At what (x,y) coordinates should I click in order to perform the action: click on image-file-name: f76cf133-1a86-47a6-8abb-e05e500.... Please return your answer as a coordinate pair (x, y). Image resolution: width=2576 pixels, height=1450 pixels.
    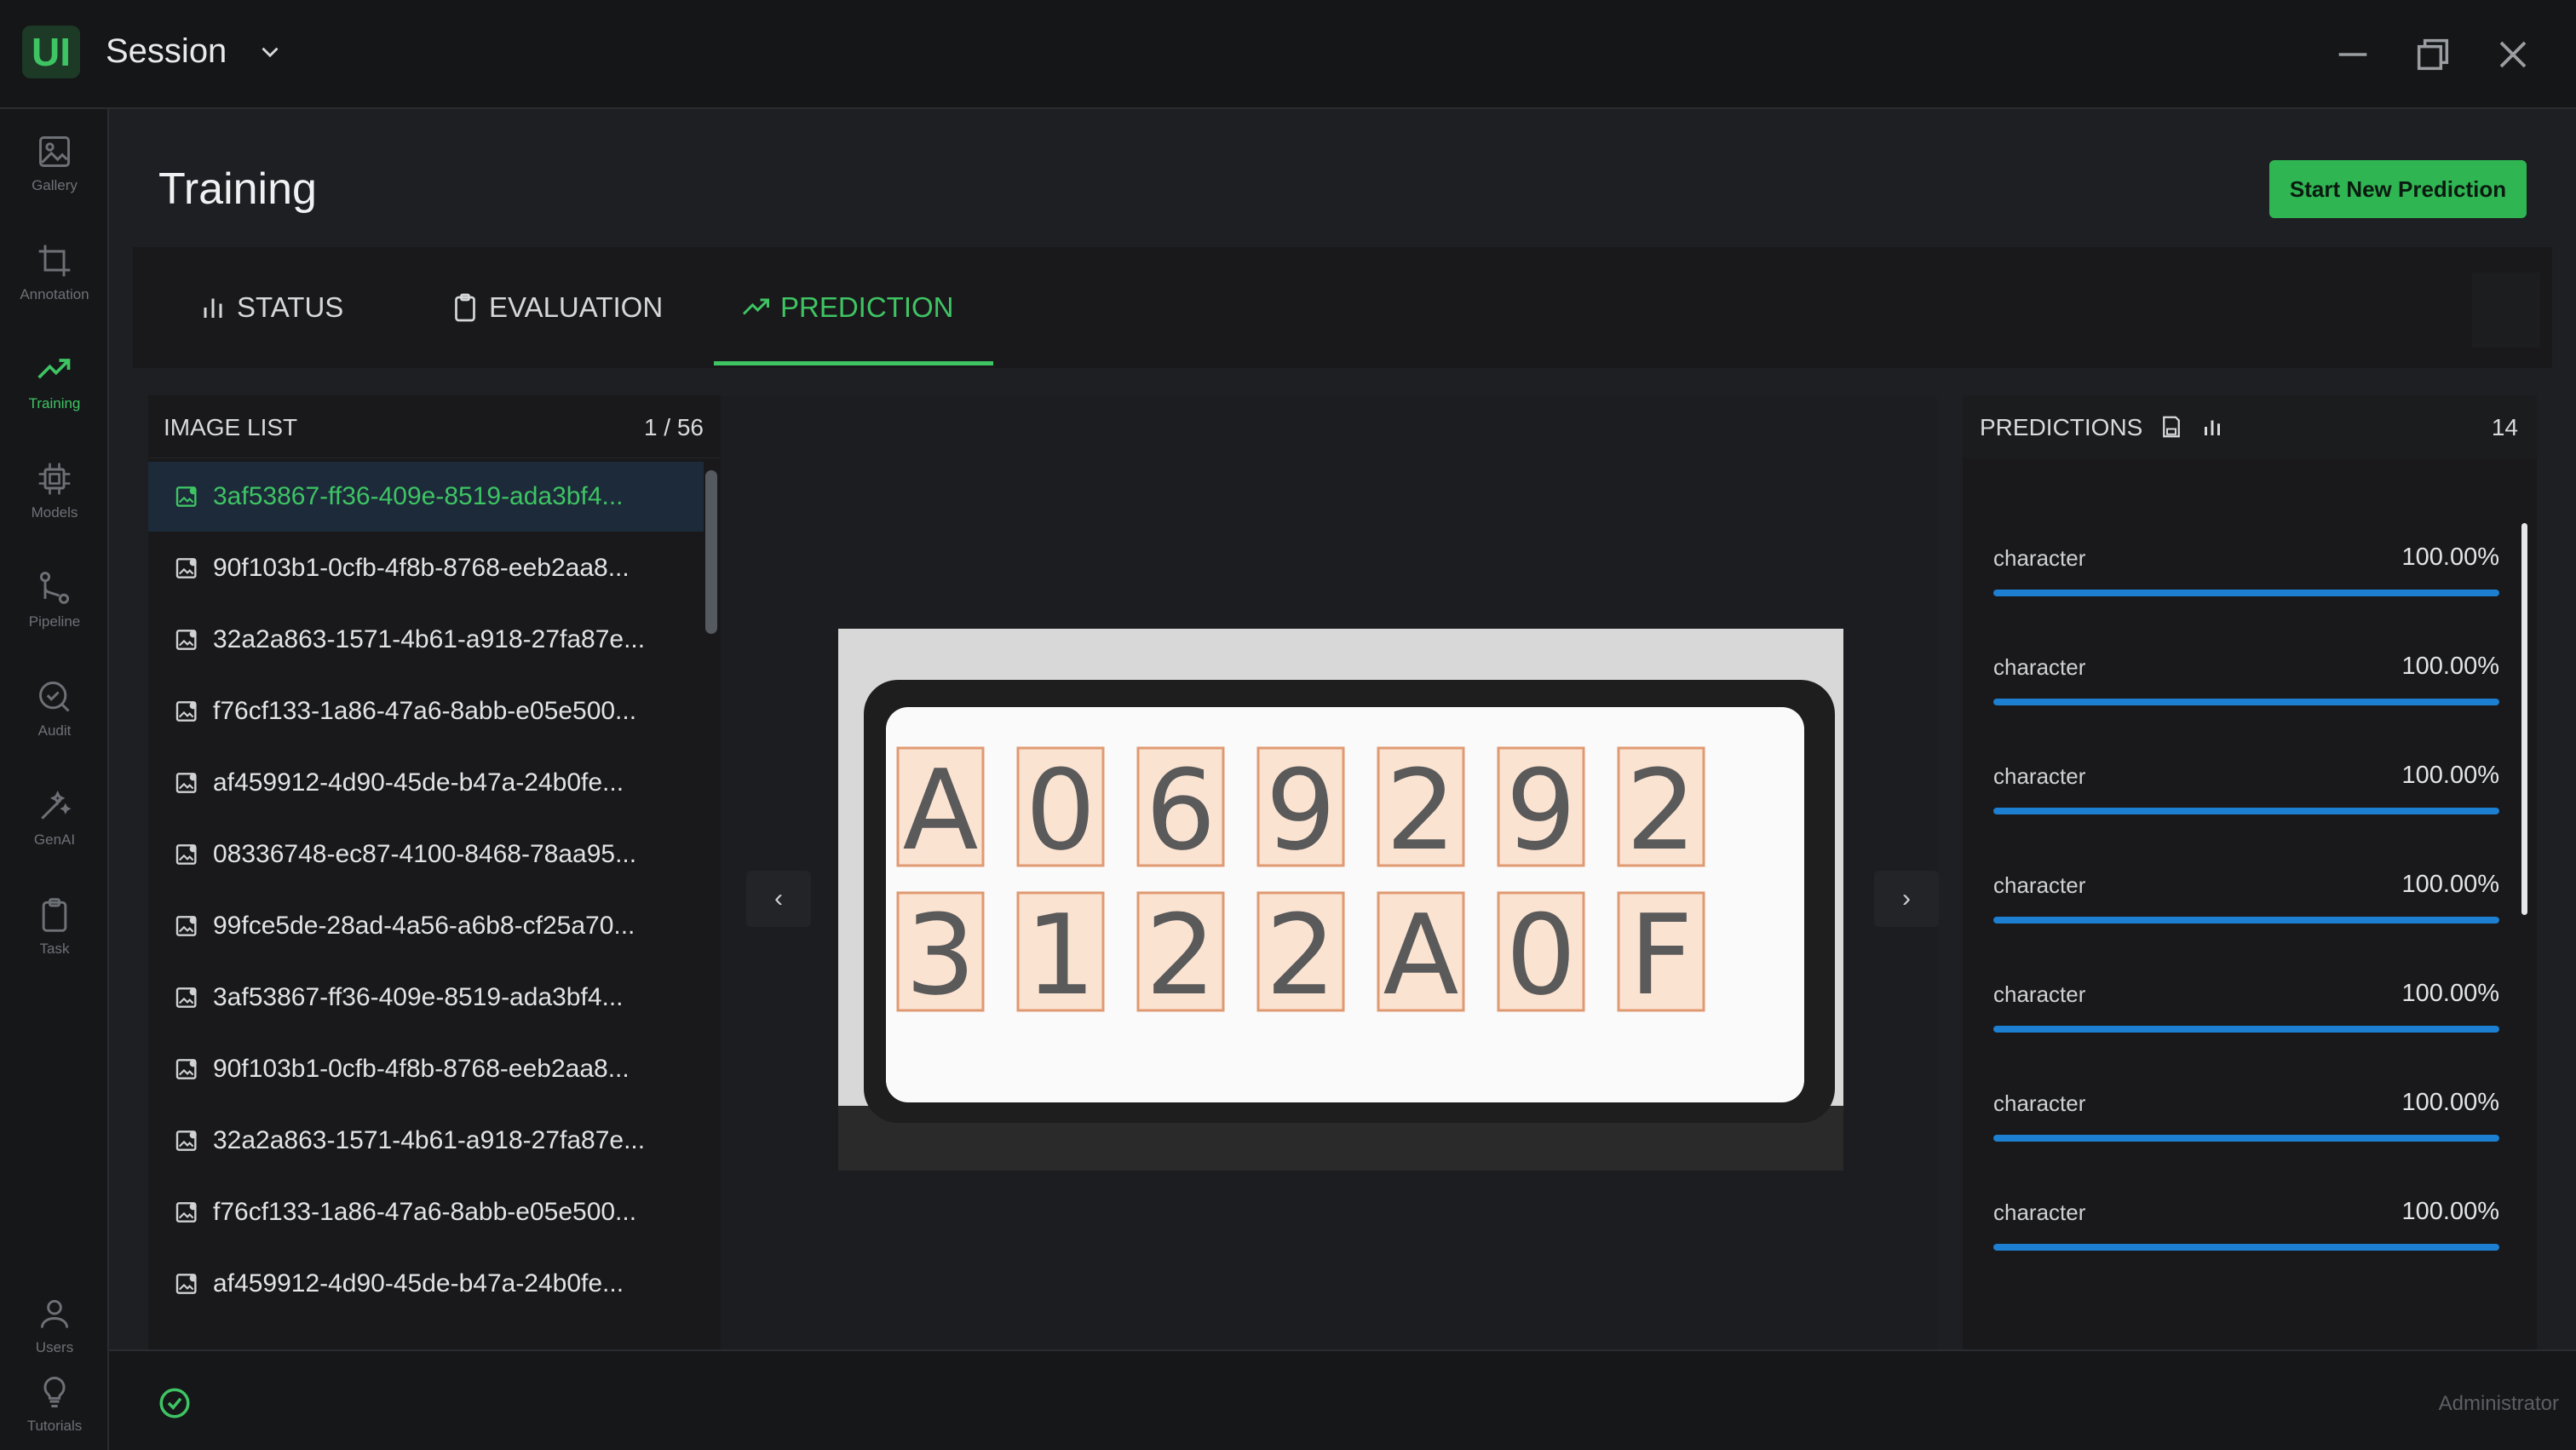
    Looking at the image, I should click on (425, 711).